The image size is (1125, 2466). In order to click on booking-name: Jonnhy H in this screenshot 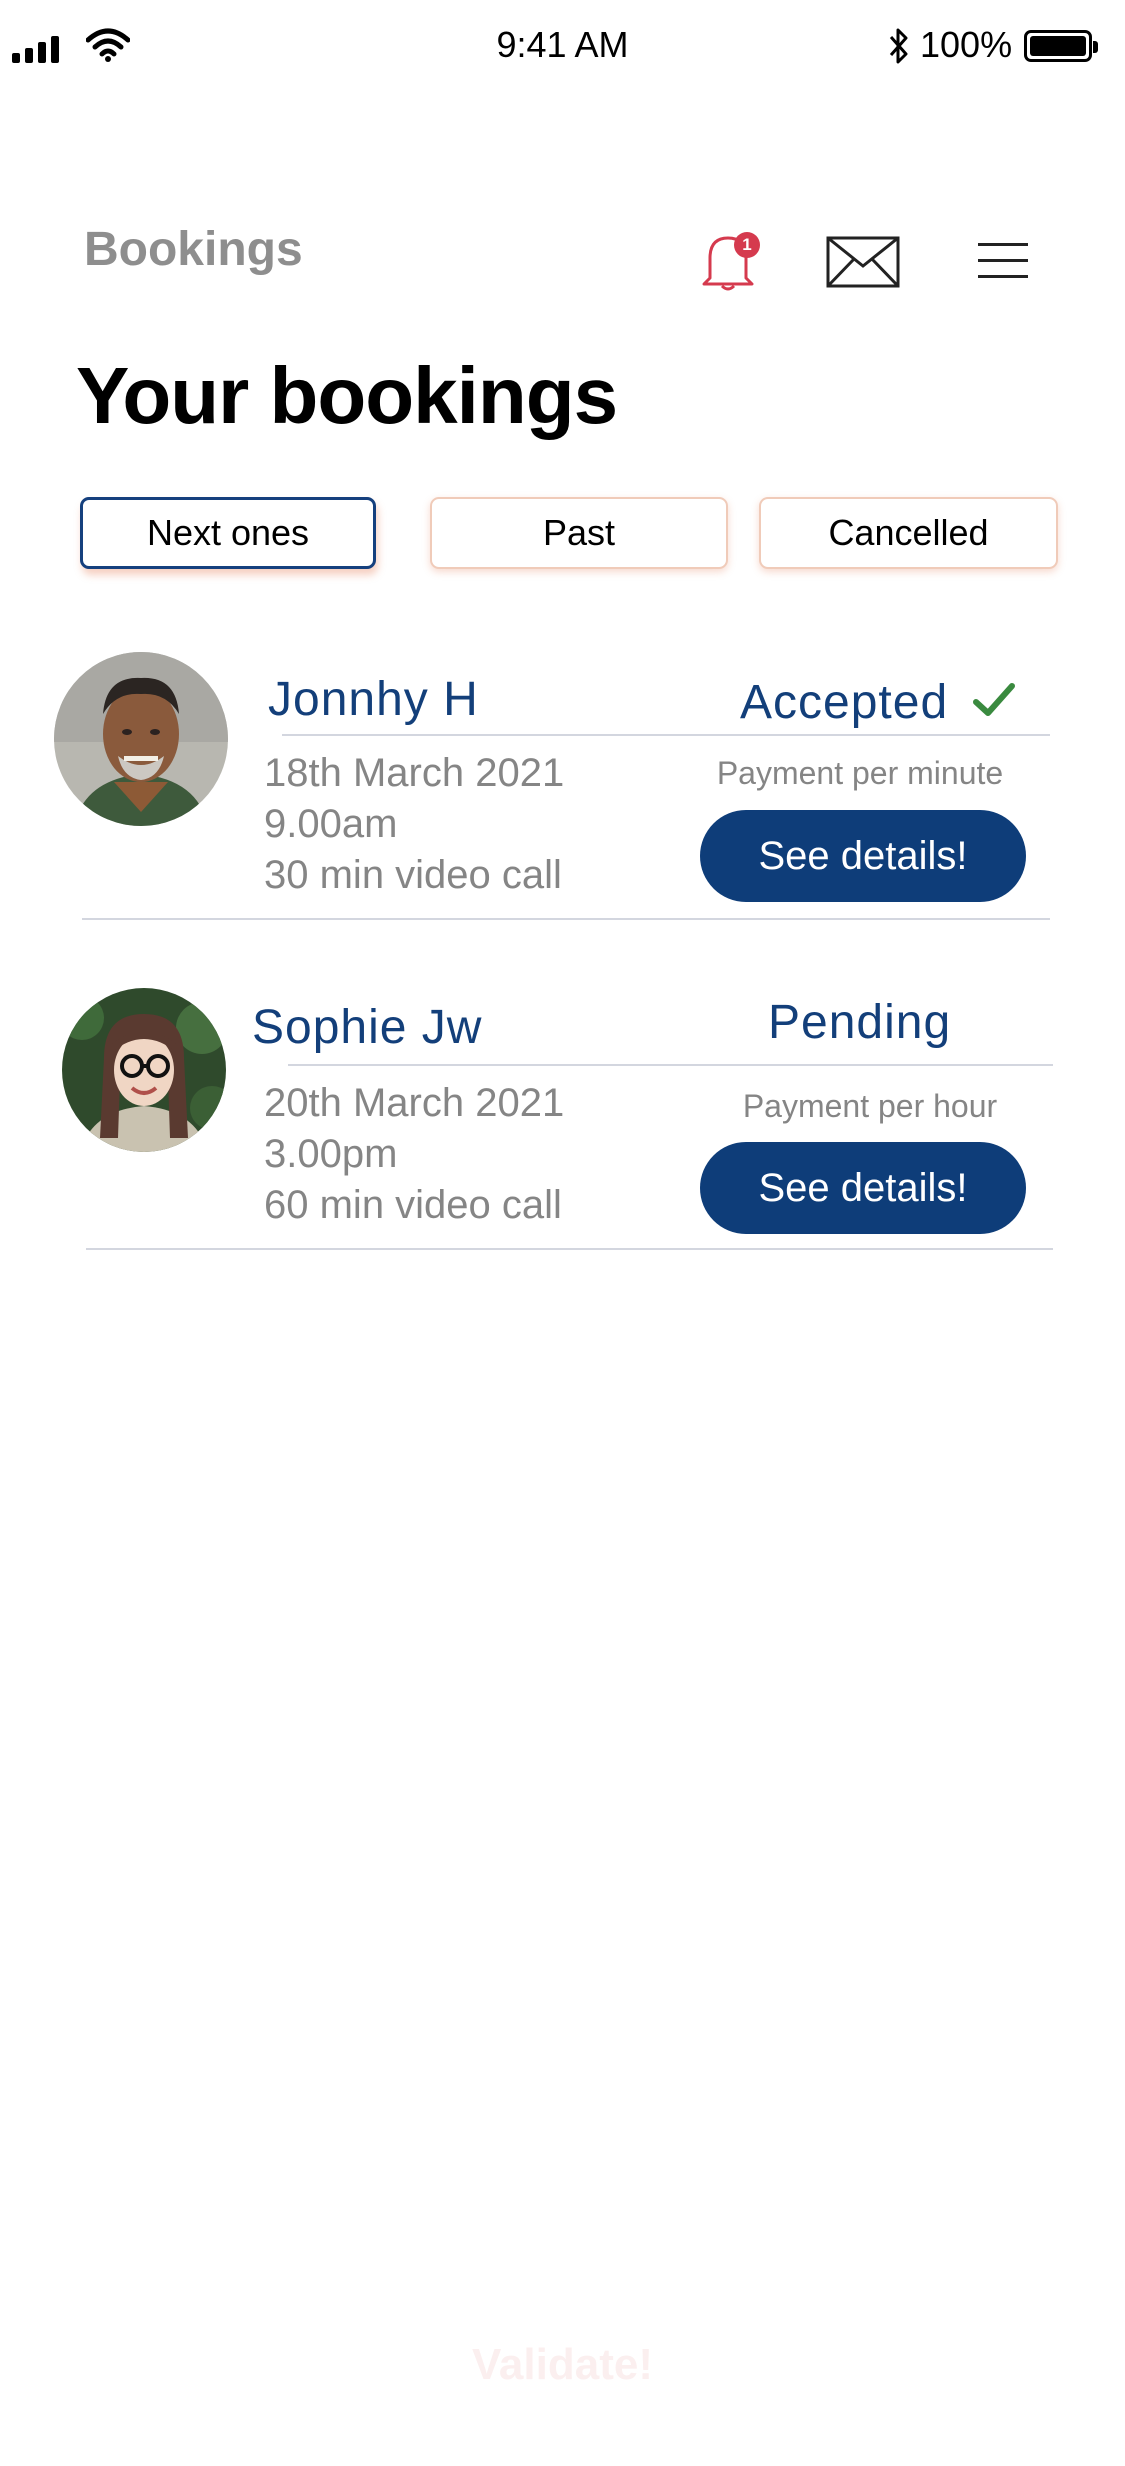, I will do `click(373, 699)`.